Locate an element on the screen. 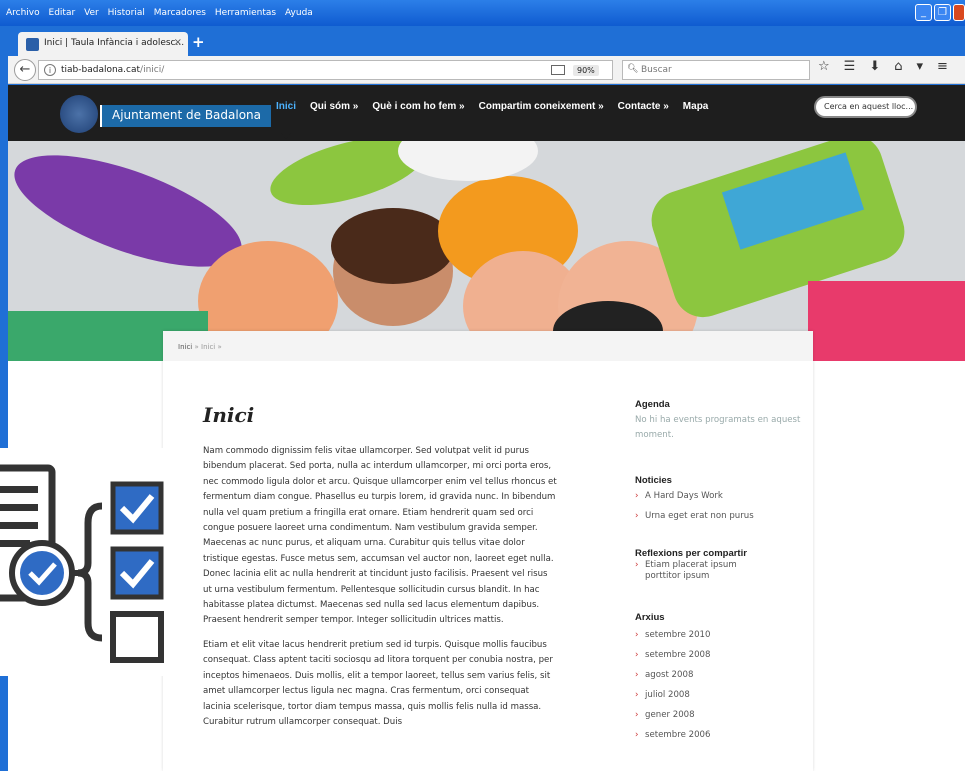 The image size is (965, 771). page-title: Inici is located at coordinates (229, 415).